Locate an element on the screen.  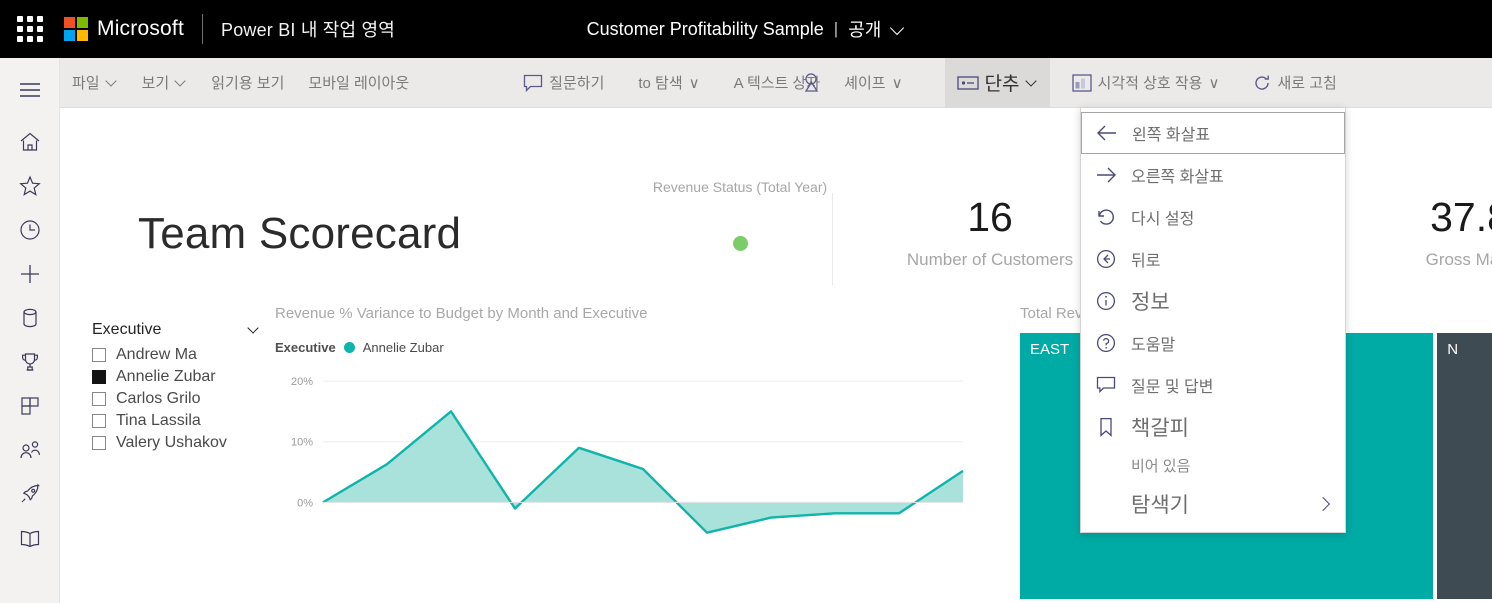
treemap-tile-north: N is located at coordinates (1464, 466).